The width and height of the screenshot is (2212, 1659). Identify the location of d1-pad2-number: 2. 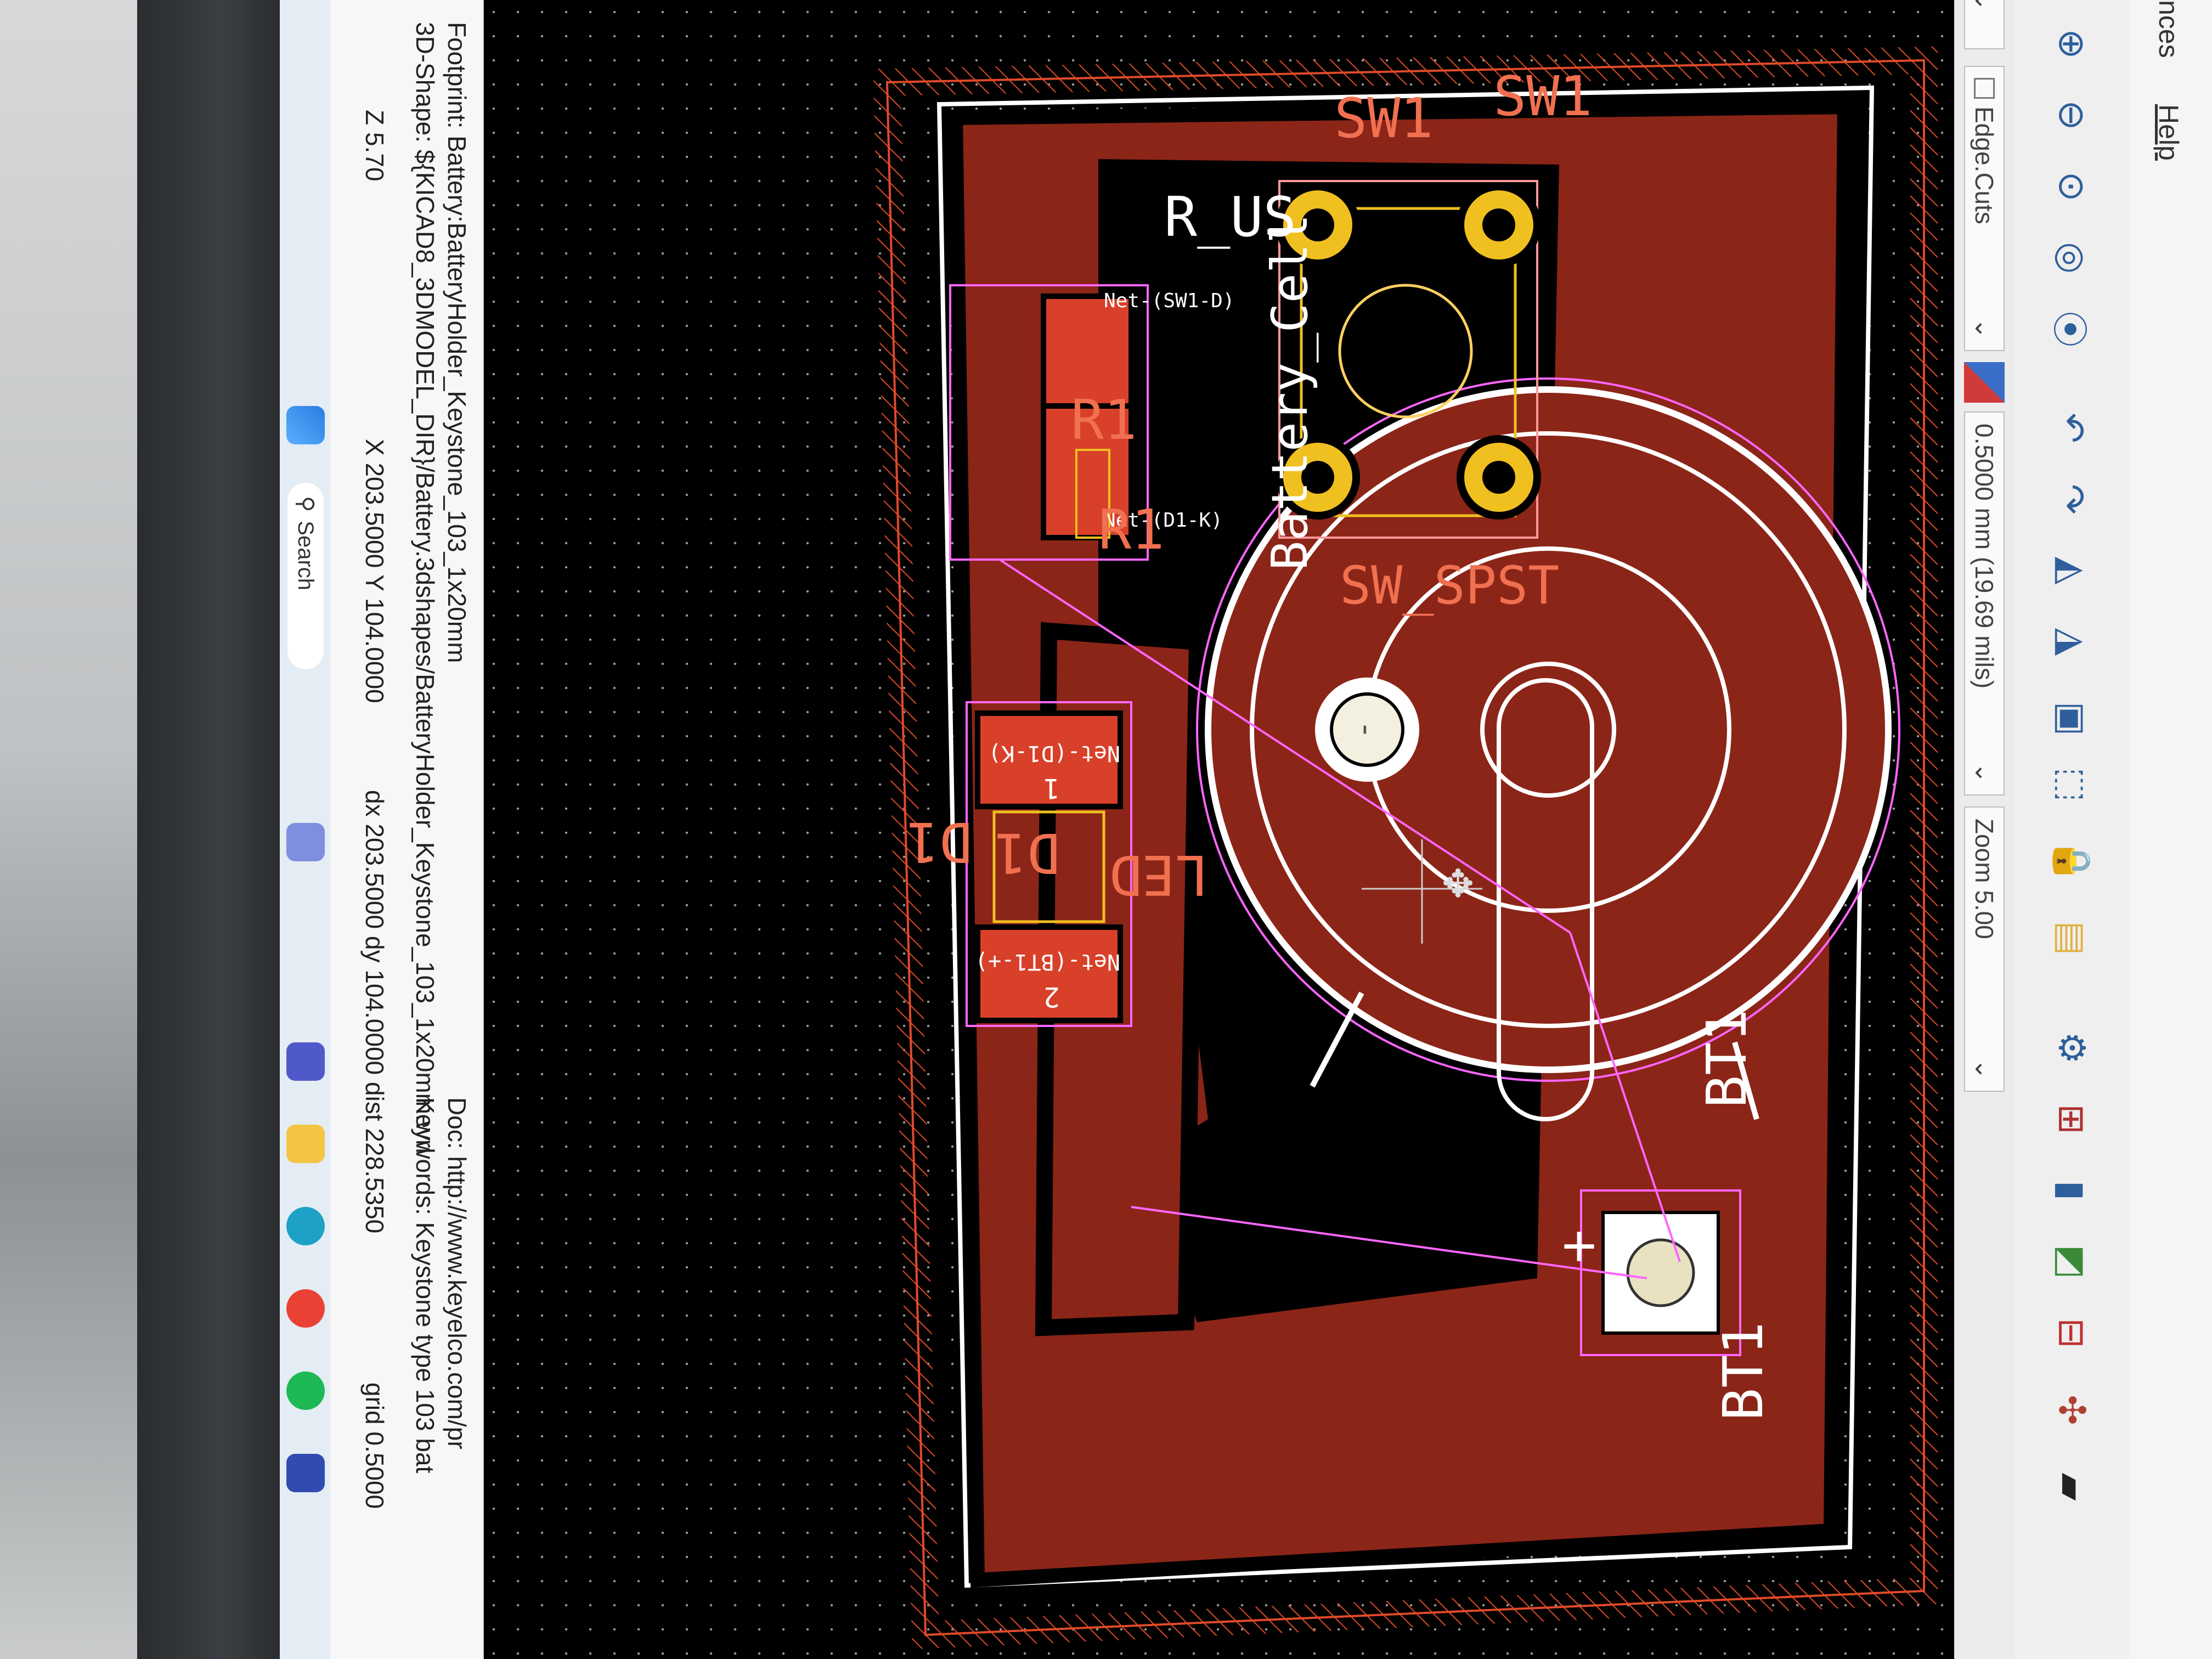
(1051, 997).